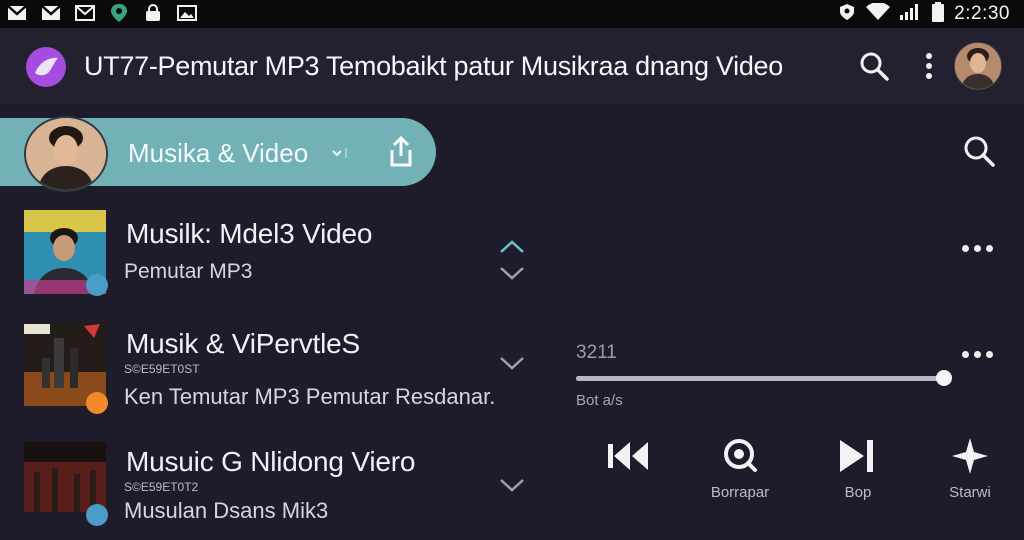 The width and height of the screenshot is (1024, 540). What do you see at coordinates (66, 154) in the screenshot?
I see `playlist-avatar` at bounding box center [66, 154].